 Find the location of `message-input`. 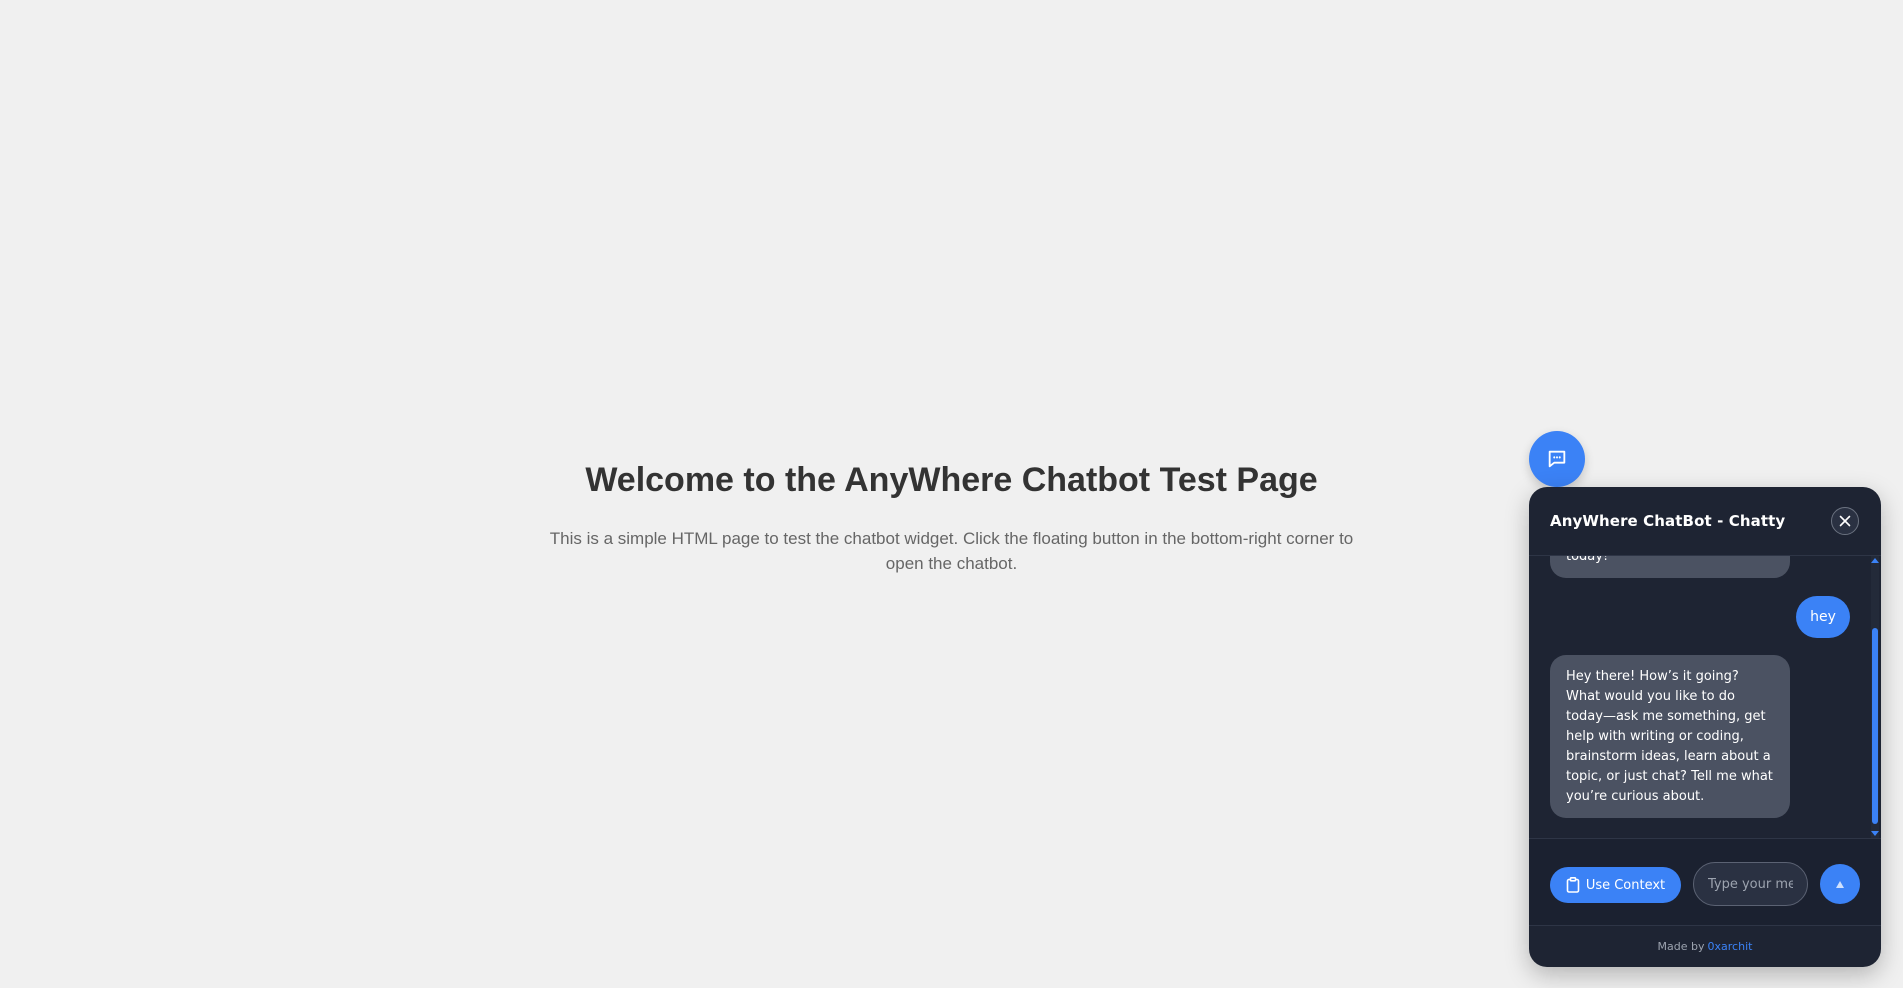

message-input is located at coordinates (1750, 884).